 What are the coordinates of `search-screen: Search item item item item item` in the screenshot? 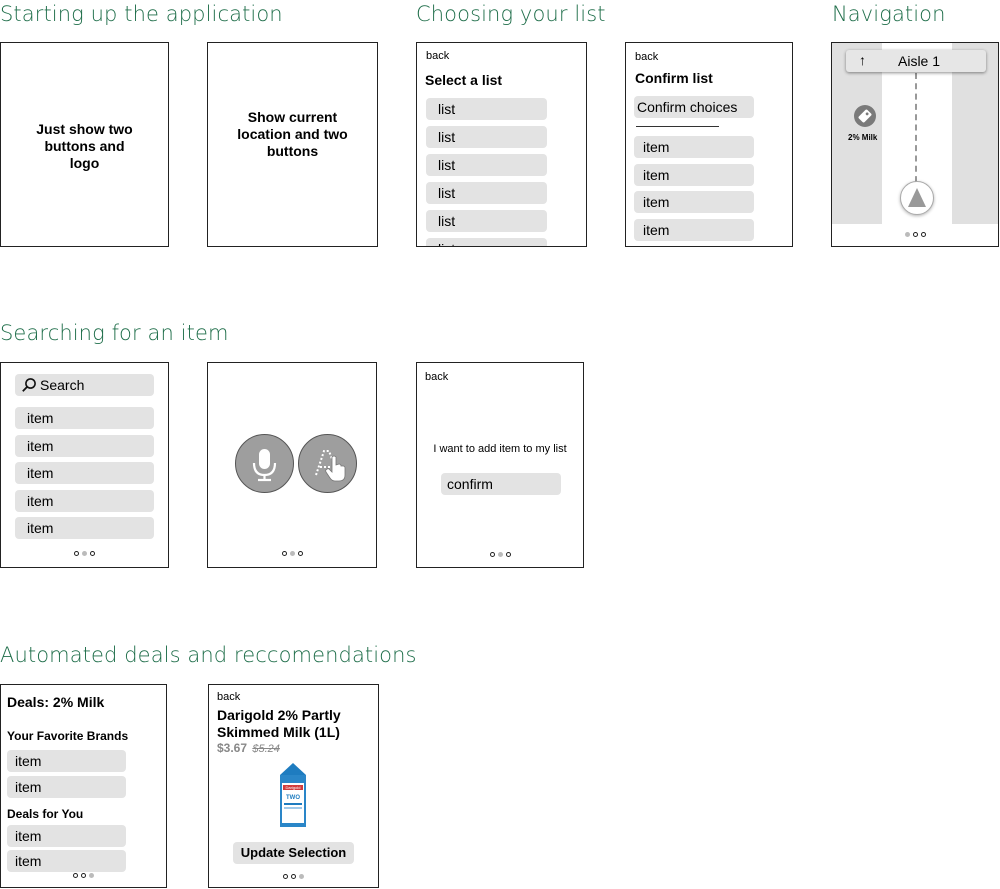 It's located at (84, 465).